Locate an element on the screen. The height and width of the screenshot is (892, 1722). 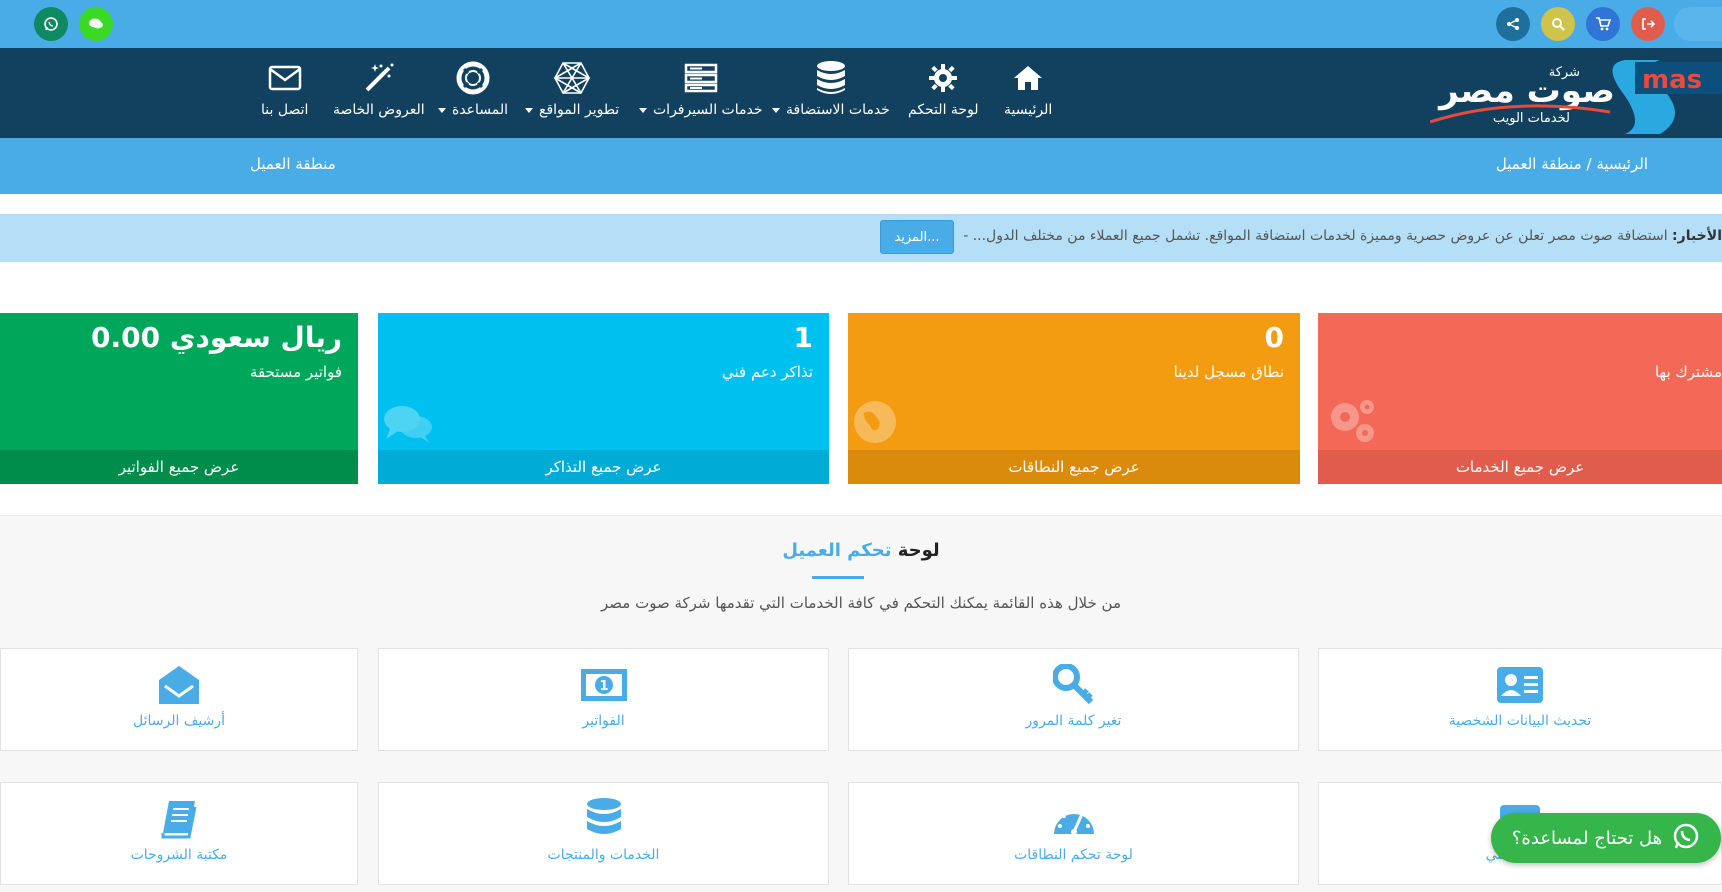
card-label: نطاق مسجل لدينا is located at coordinates (1228, 372).